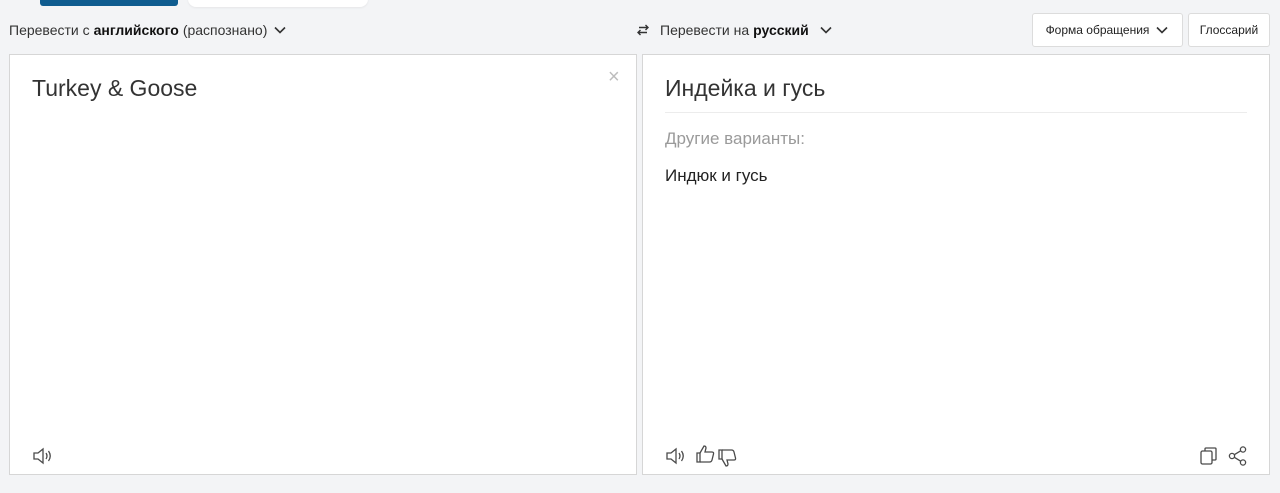 The height and width of the screenshot is (493, 1280). What do you see at coordinates (614, 77) in the screenshot?
I see `close-icon: ×` at bounding box center [614, 77].